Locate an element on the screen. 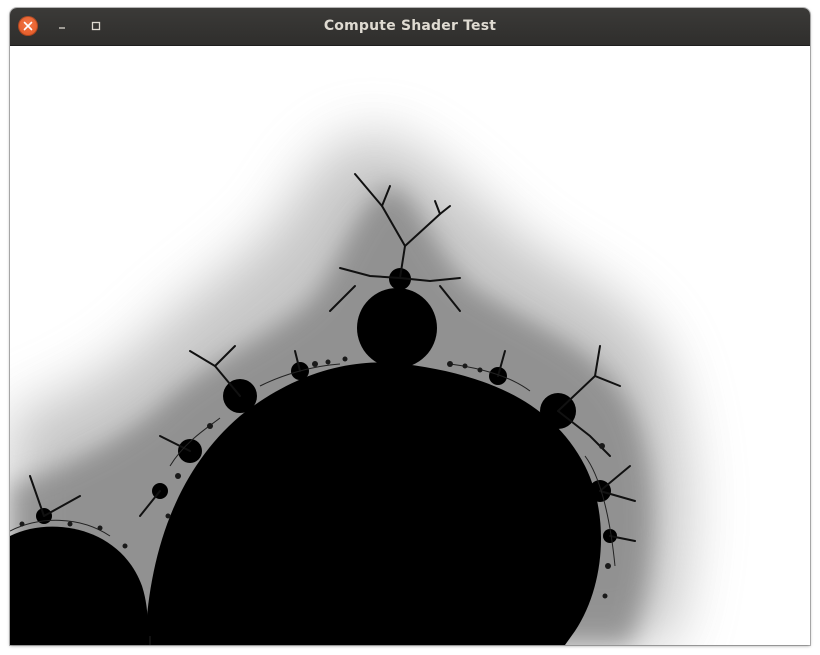  title-bar: Compute Shader Test is located at coordinates (410, 27).